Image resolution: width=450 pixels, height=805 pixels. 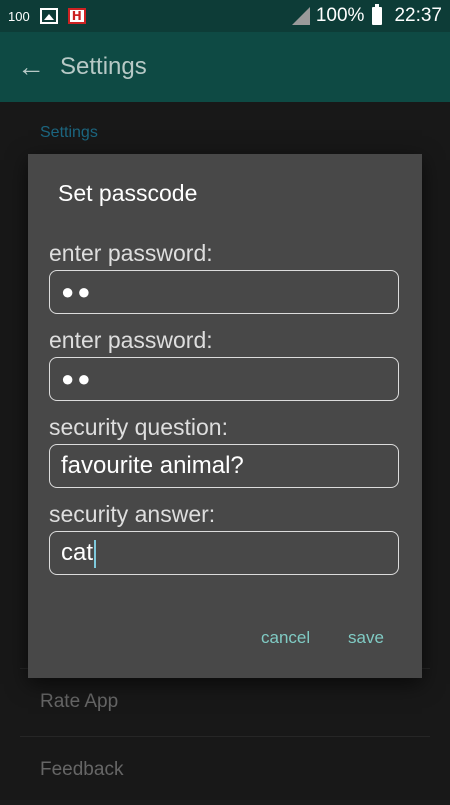 I want to click on status-bar: 100 100% 22:37, so click(x=225, y=16).